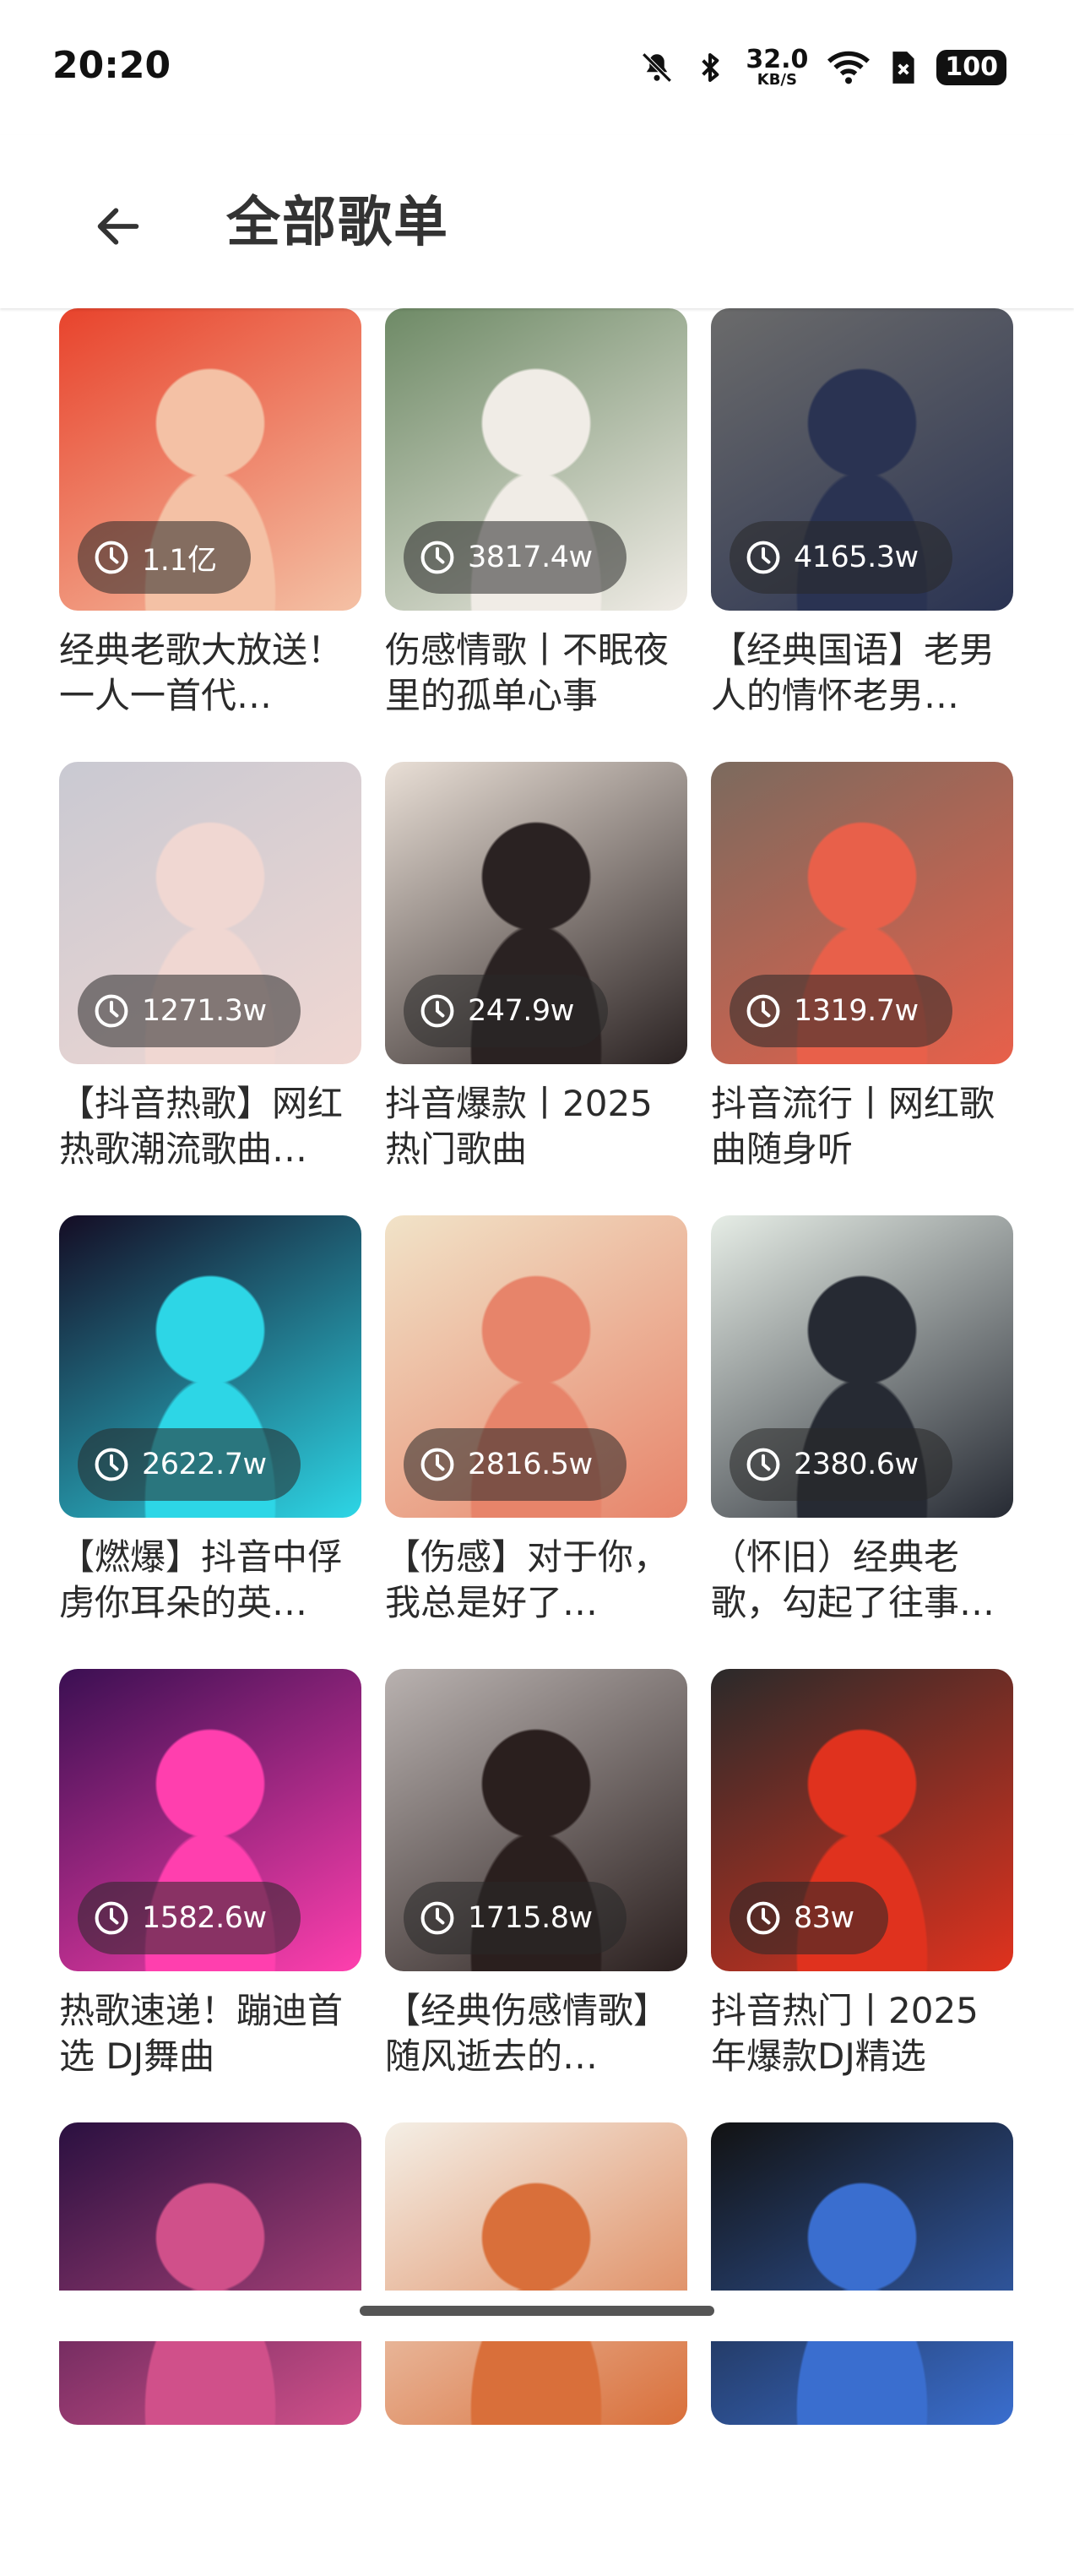 Image resolution: width=1074 pixels, height=2576 pixels. I want to click on play-count: 1271.3w, so click(204, 1011).